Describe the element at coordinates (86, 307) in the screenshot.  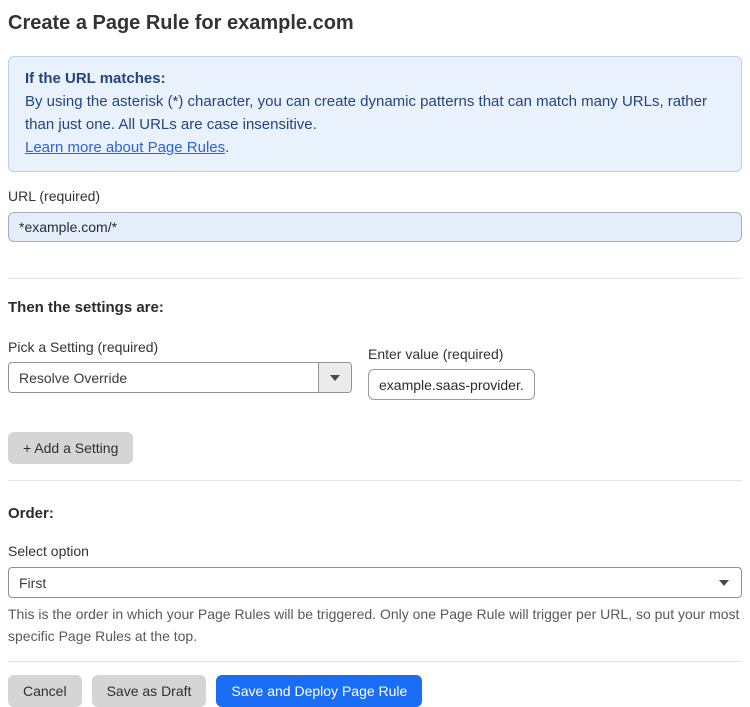
I see `settings-section-heading: Then the settings are:` at that location.